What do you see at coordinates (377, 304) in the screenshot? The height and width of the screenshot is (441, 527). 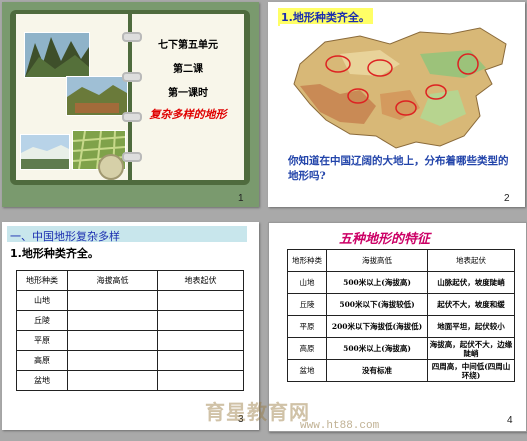 I see `altitude-cell: 500米以下(海拔较低)` at bounding box center [377, 304].